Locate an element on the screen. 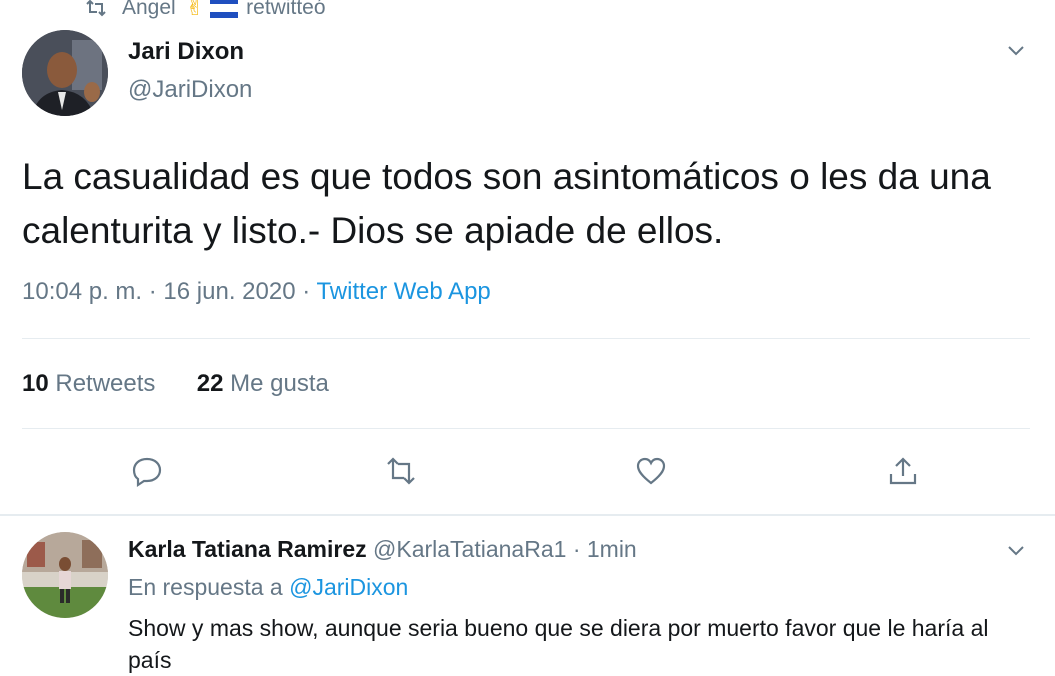 Image resolution: width=1055 pixels, height=676 pixels. flag-icon is located at coordinates (224, 9).